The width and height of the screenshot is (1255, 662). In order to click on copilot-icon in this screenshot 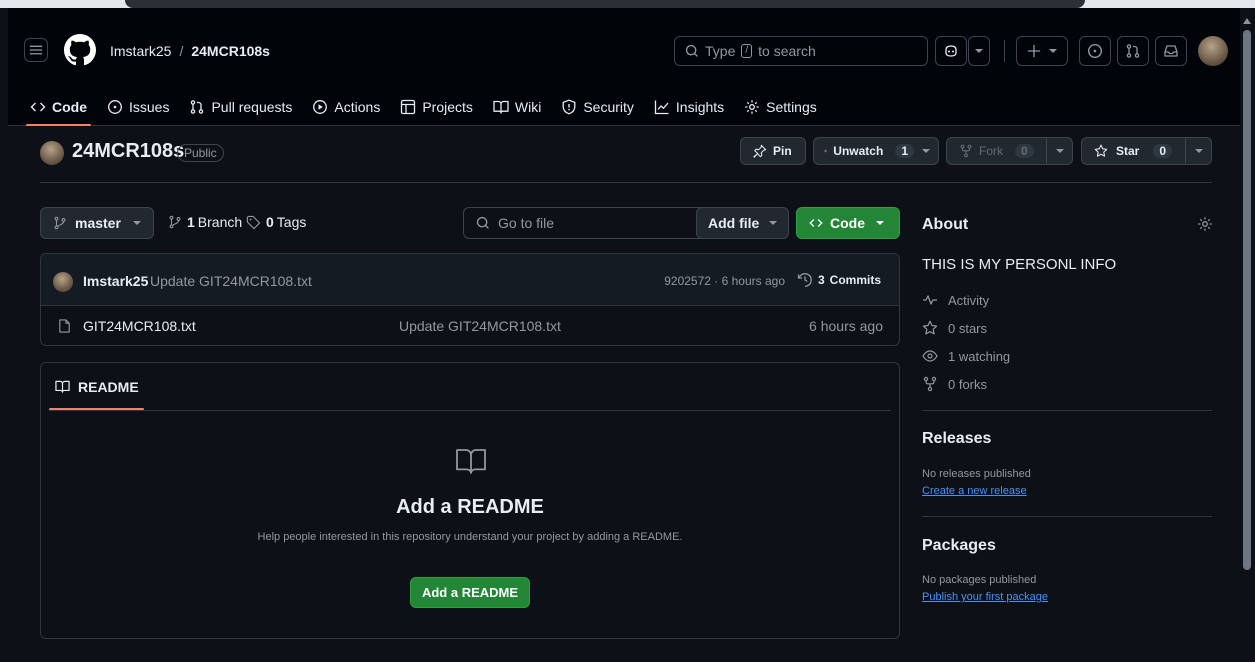, I will do `click(951, 51)`.